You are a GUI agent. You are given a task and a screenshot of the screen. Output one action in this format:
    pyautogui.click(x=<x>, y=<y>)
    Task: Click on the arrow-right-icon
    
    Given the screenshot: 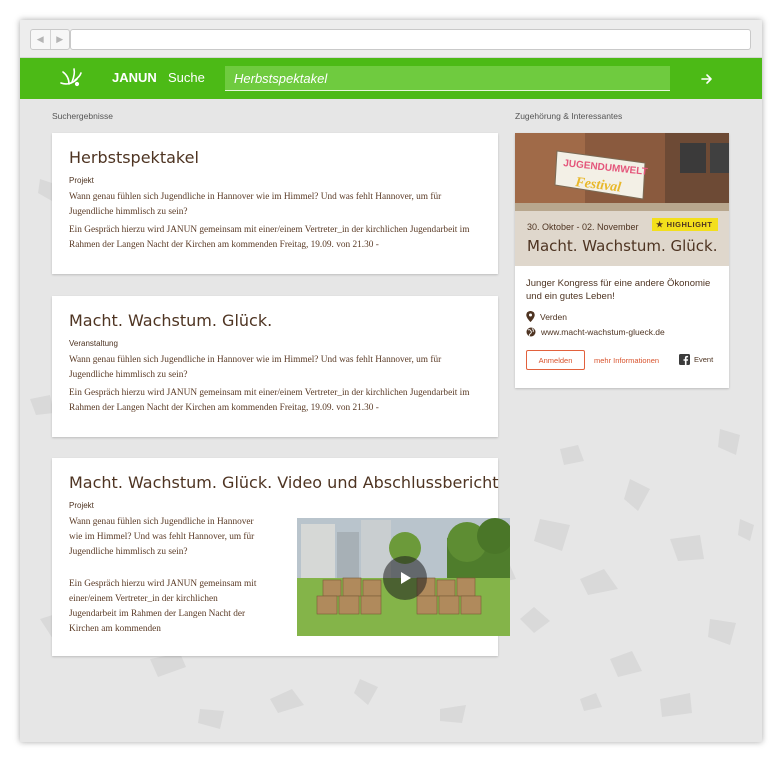 What is the action you would take?
    pyautogui.click(x=706, y=79)
    